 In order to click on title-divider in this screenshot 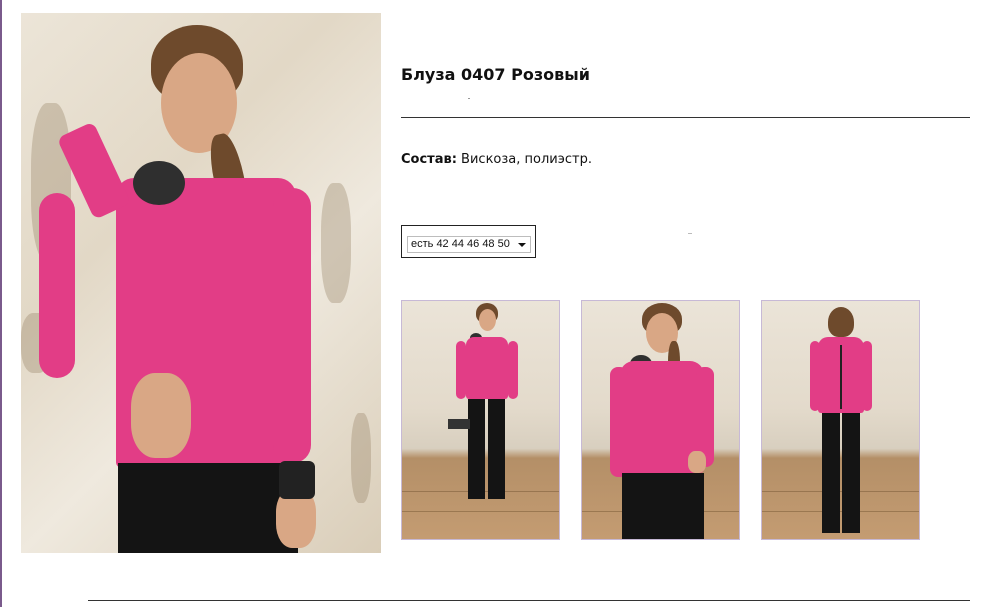, I will do `click(685, 117)`.